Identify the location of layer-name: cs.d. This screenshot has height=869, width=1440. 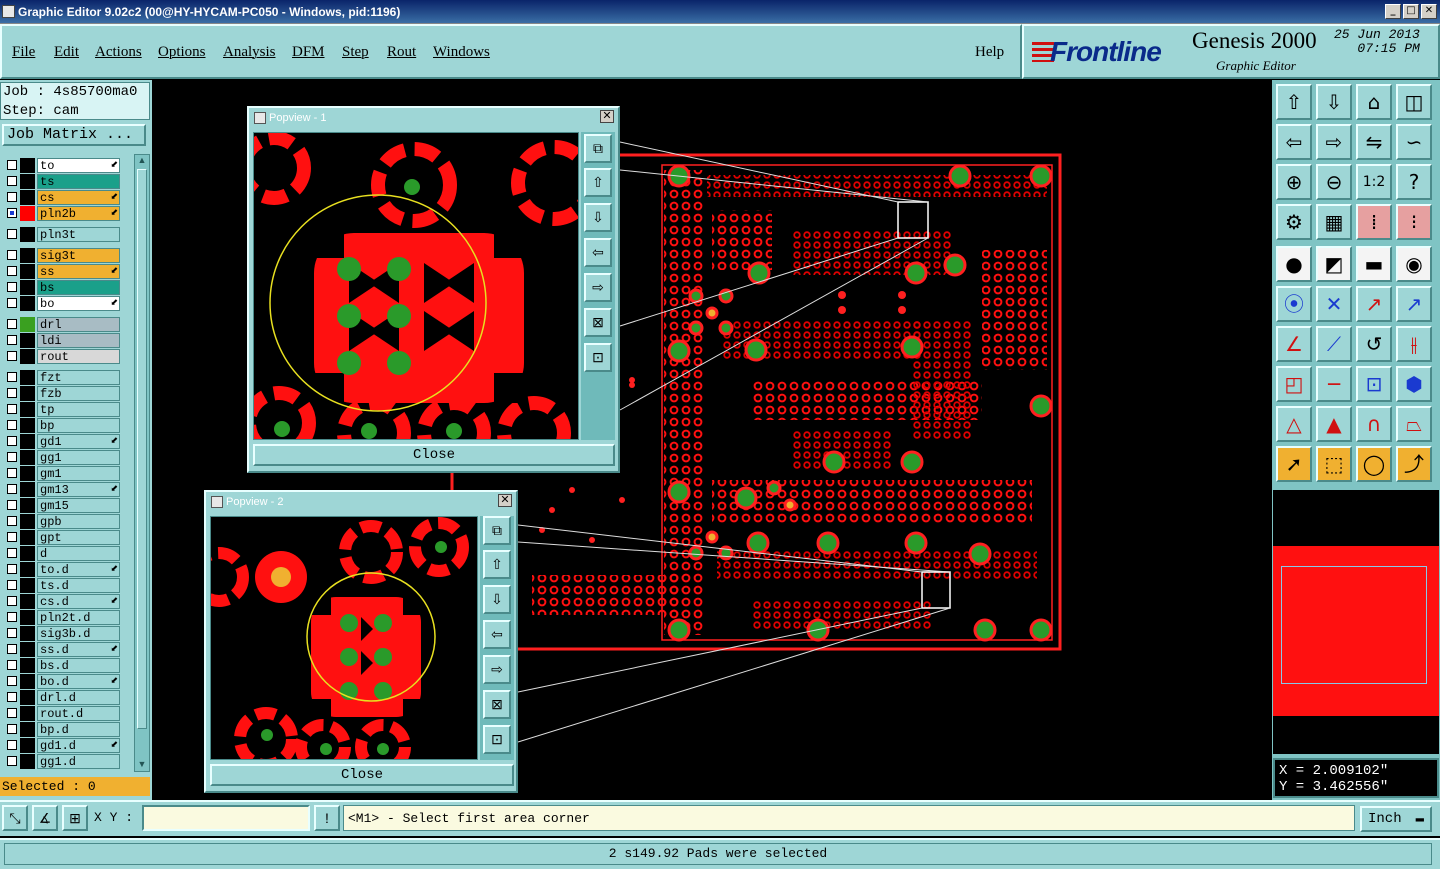
(78, 601).